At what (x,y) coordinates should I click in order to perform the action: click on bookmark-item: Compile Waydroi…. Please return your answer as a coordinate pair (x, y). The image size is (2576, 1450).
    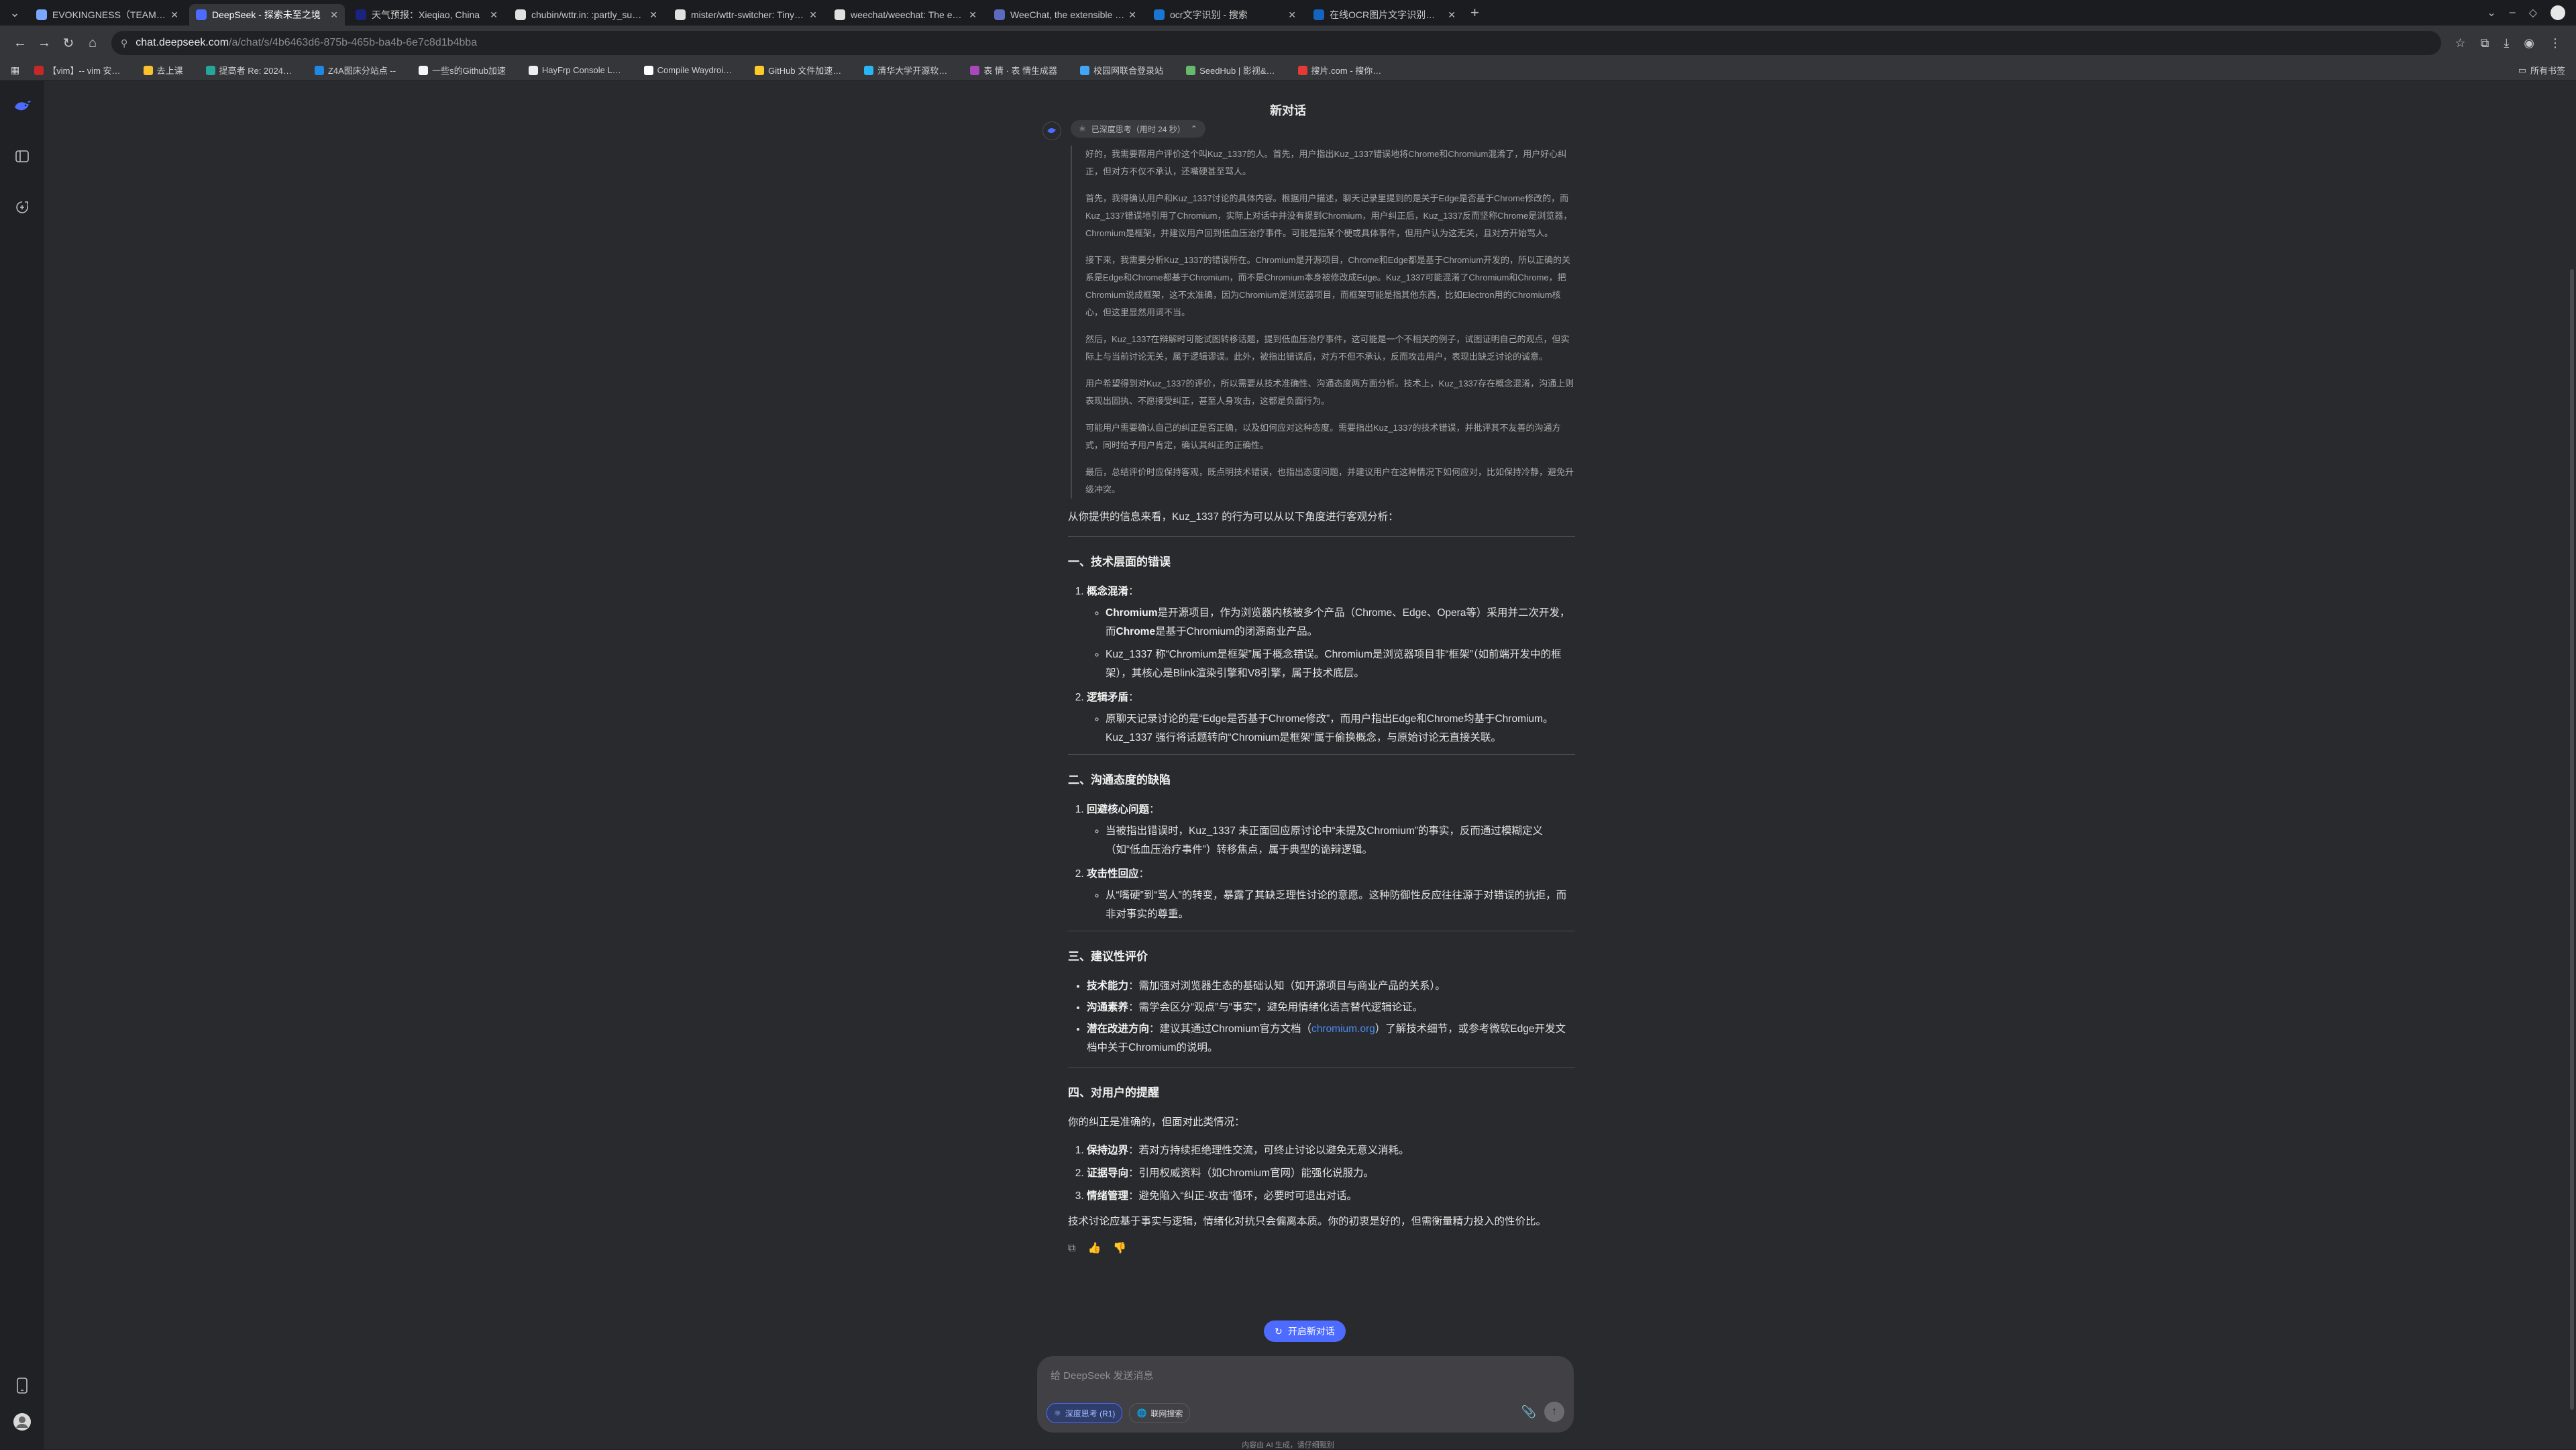
    Looking at the image, I should click on (688, 70).